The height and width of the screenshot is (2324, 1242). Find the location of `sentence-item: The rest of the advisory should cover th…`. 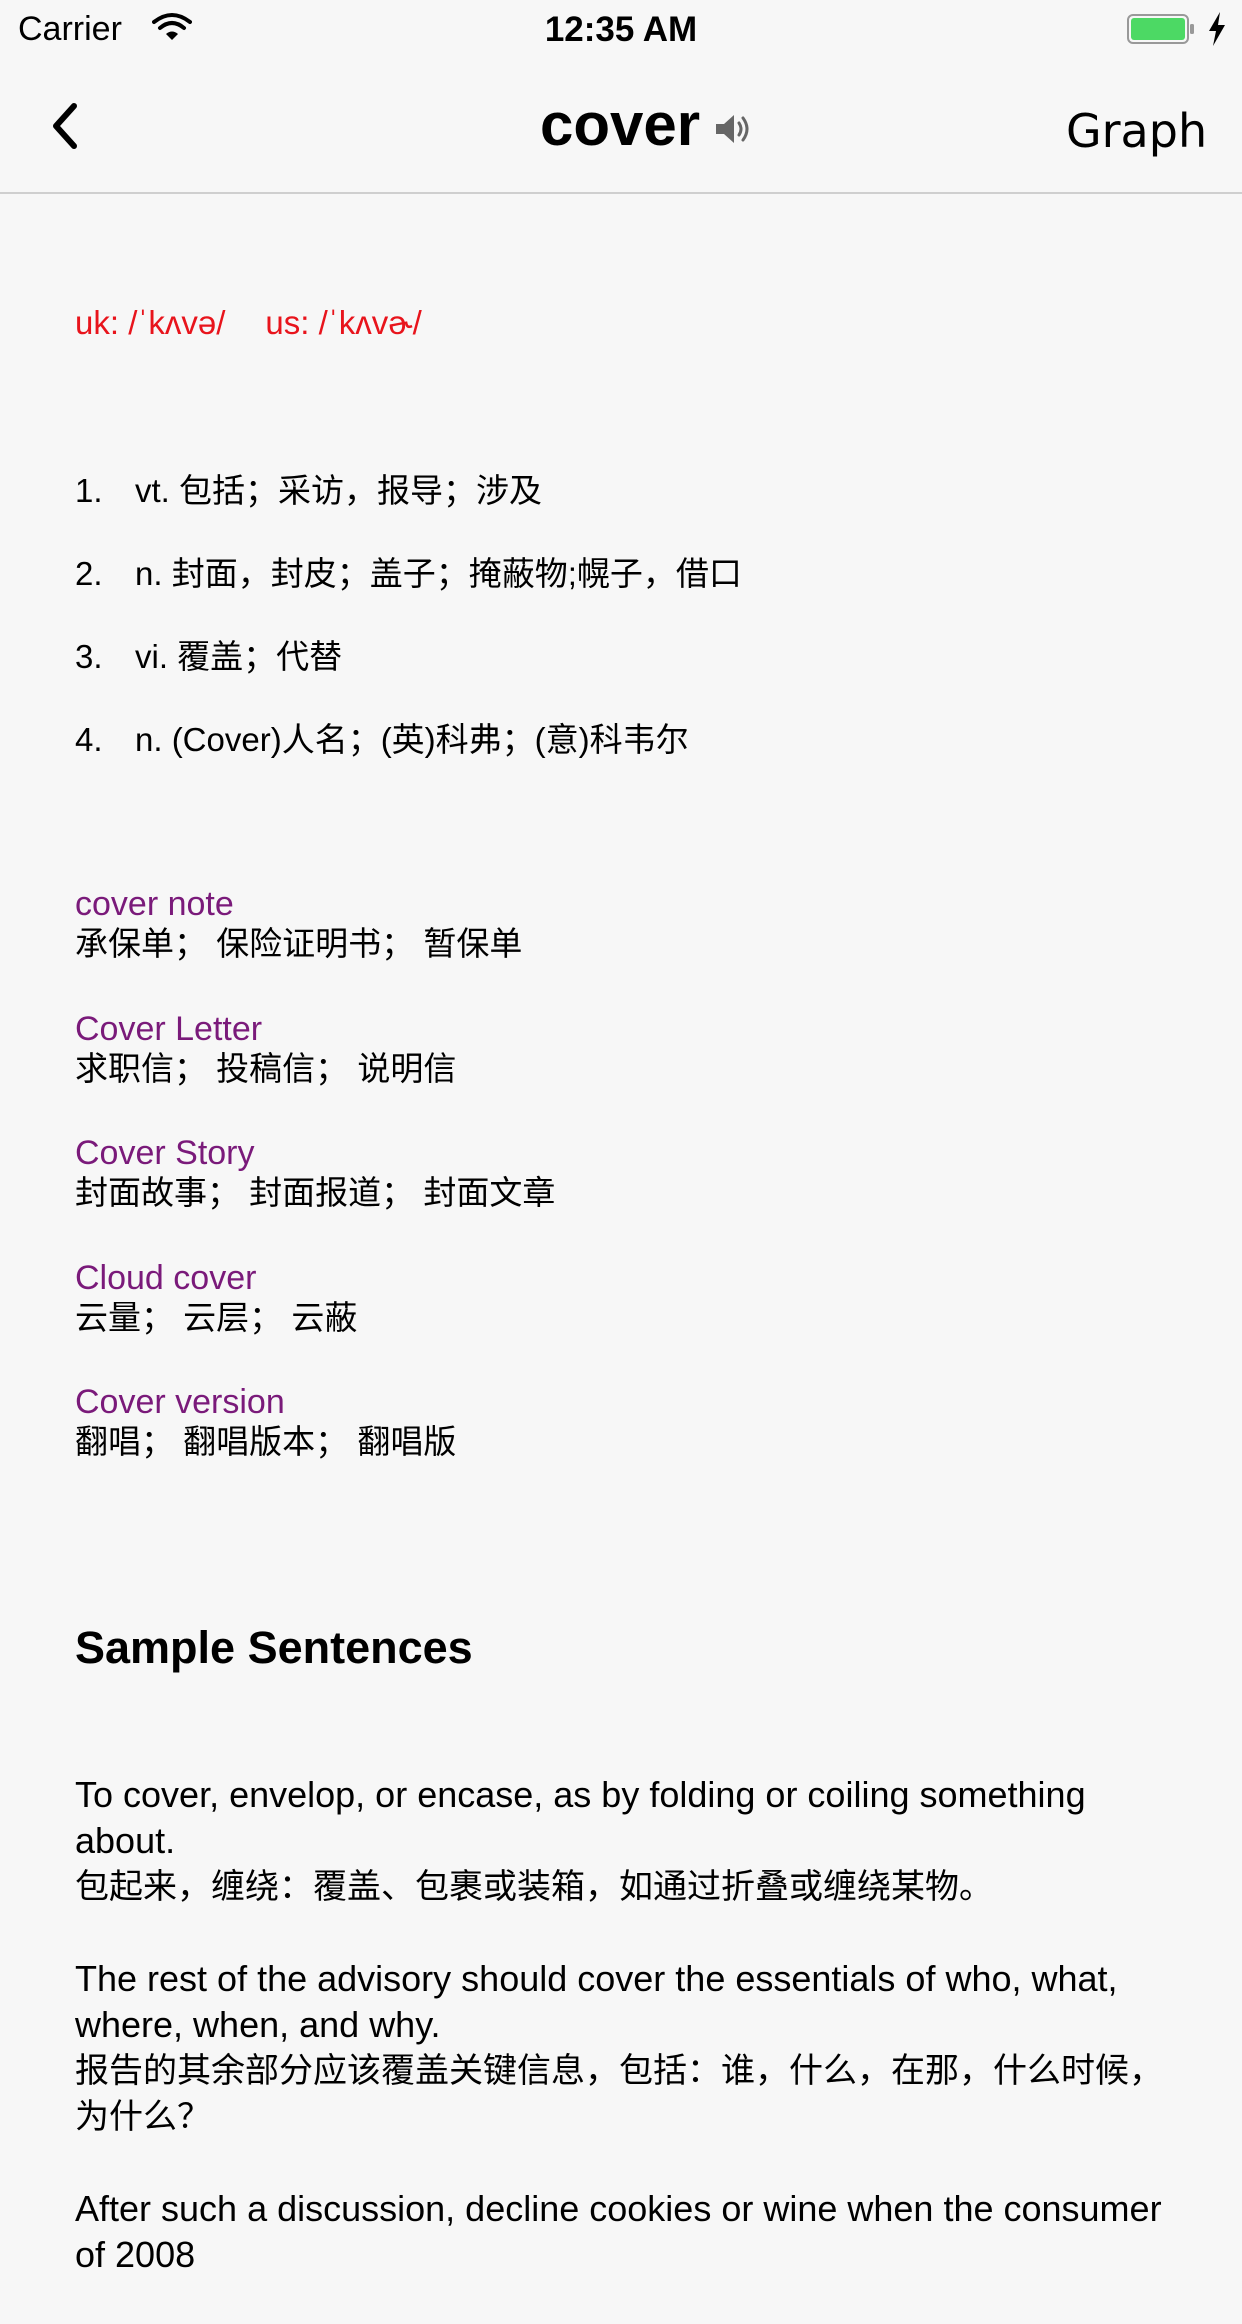

sentence-item: The rest of the advisory should cover th… is located at coordinates (625, 2048).